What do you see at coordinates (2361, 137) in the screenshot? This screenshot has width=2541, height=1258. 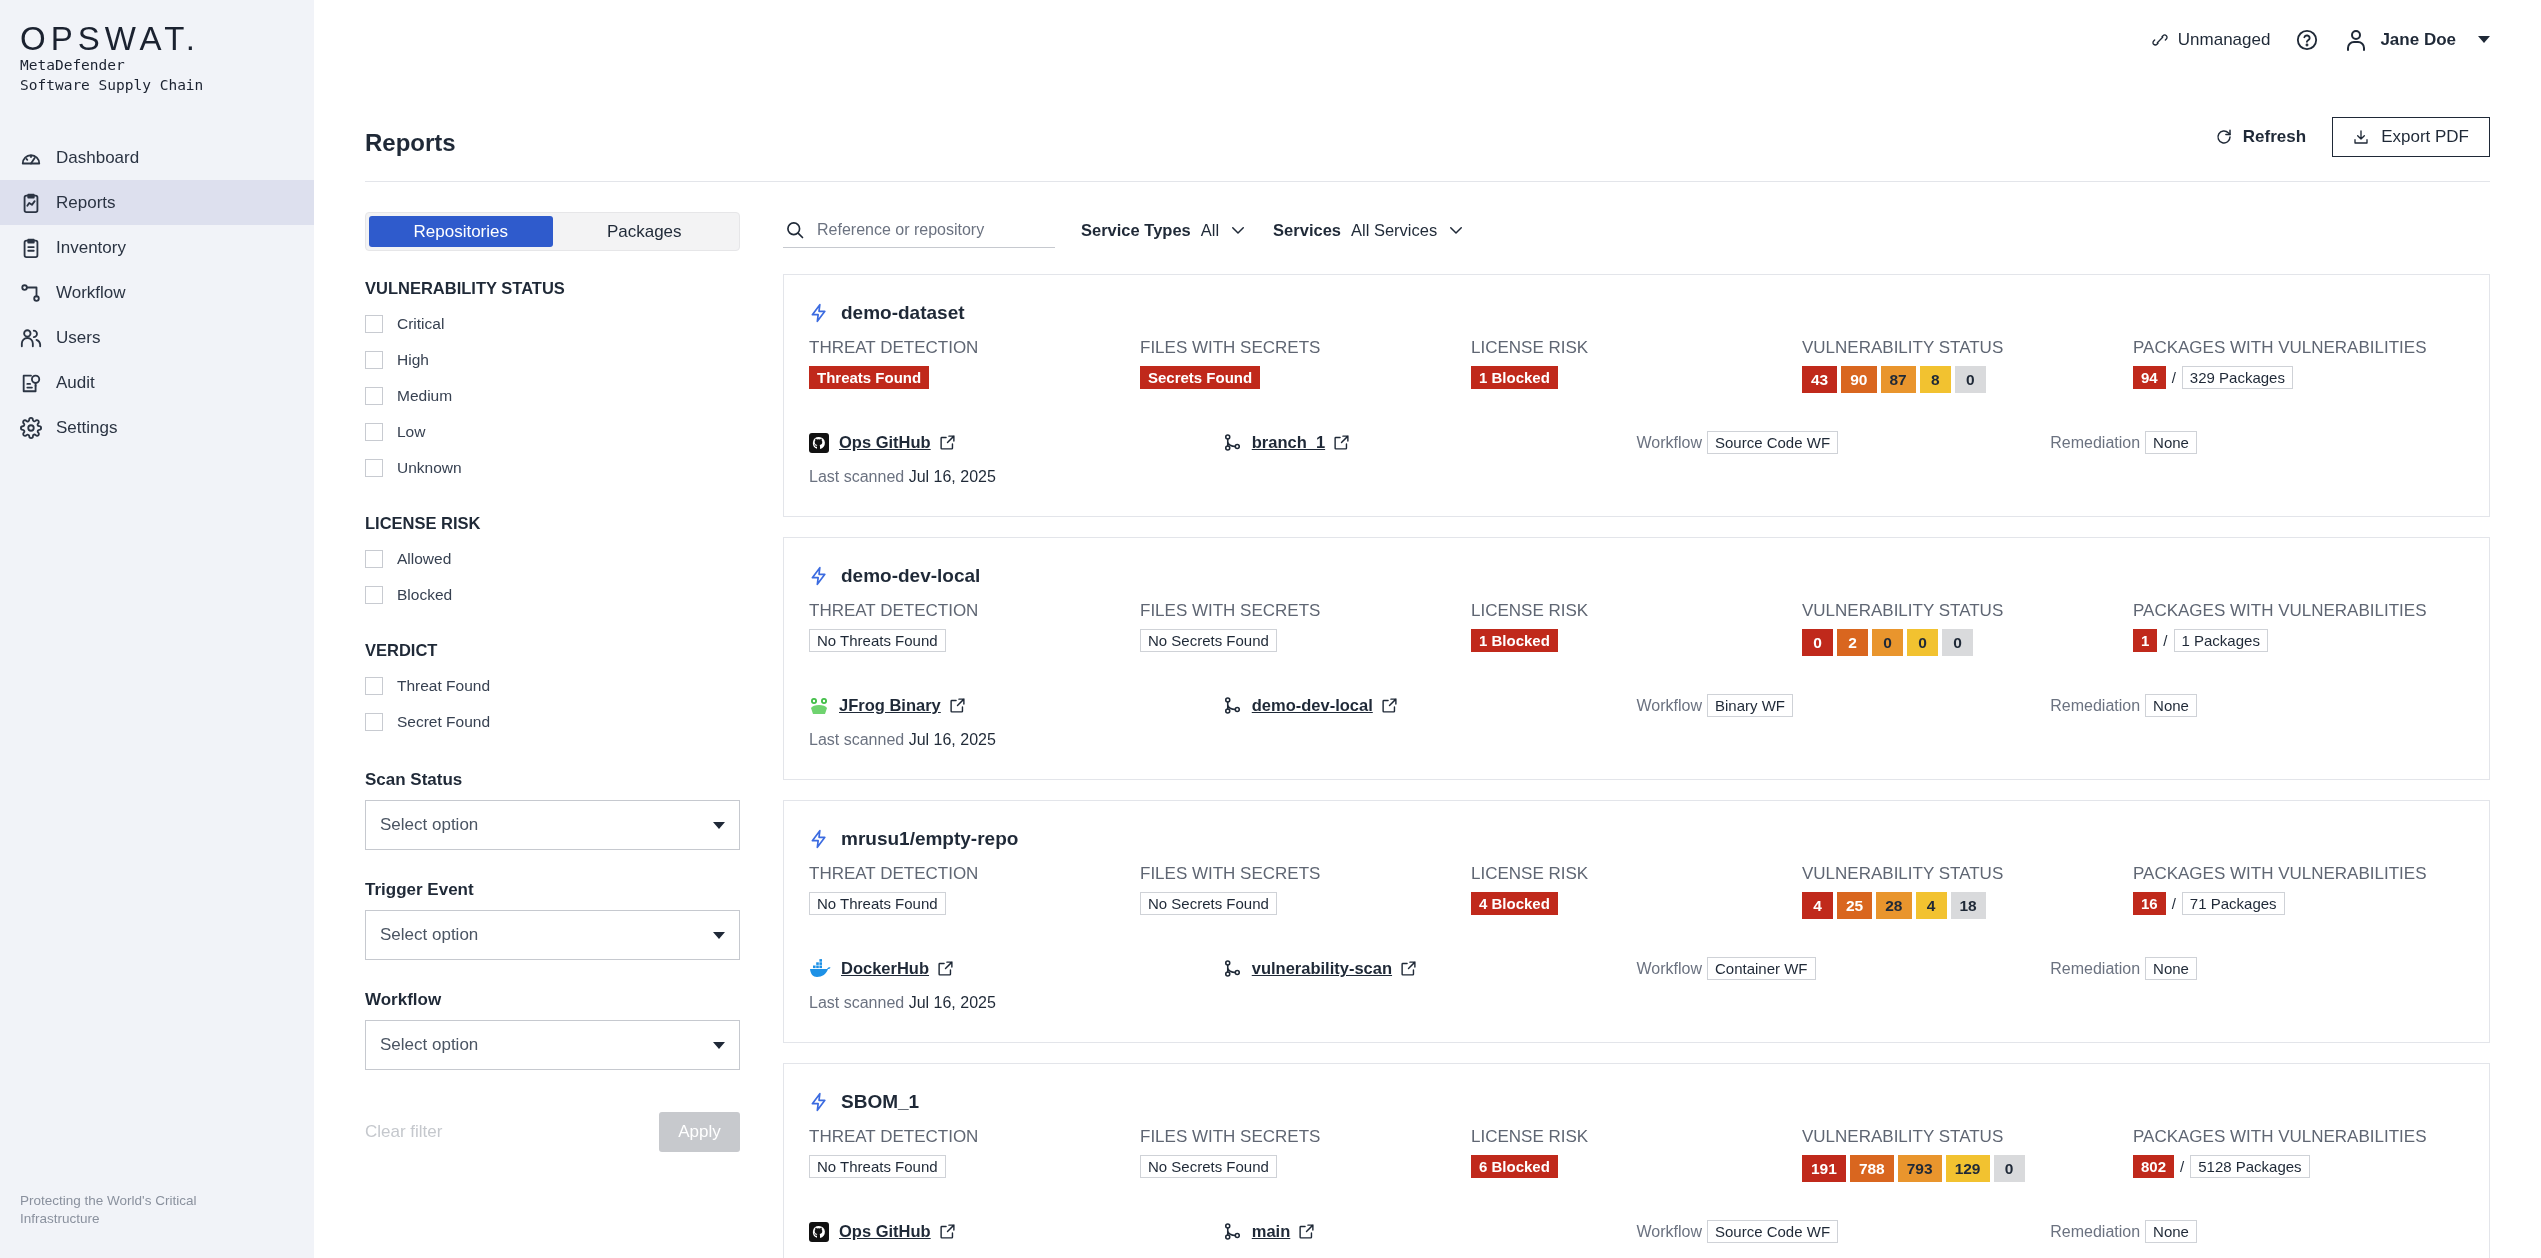 I see `download-icon` at bounding box center [2361, 137].